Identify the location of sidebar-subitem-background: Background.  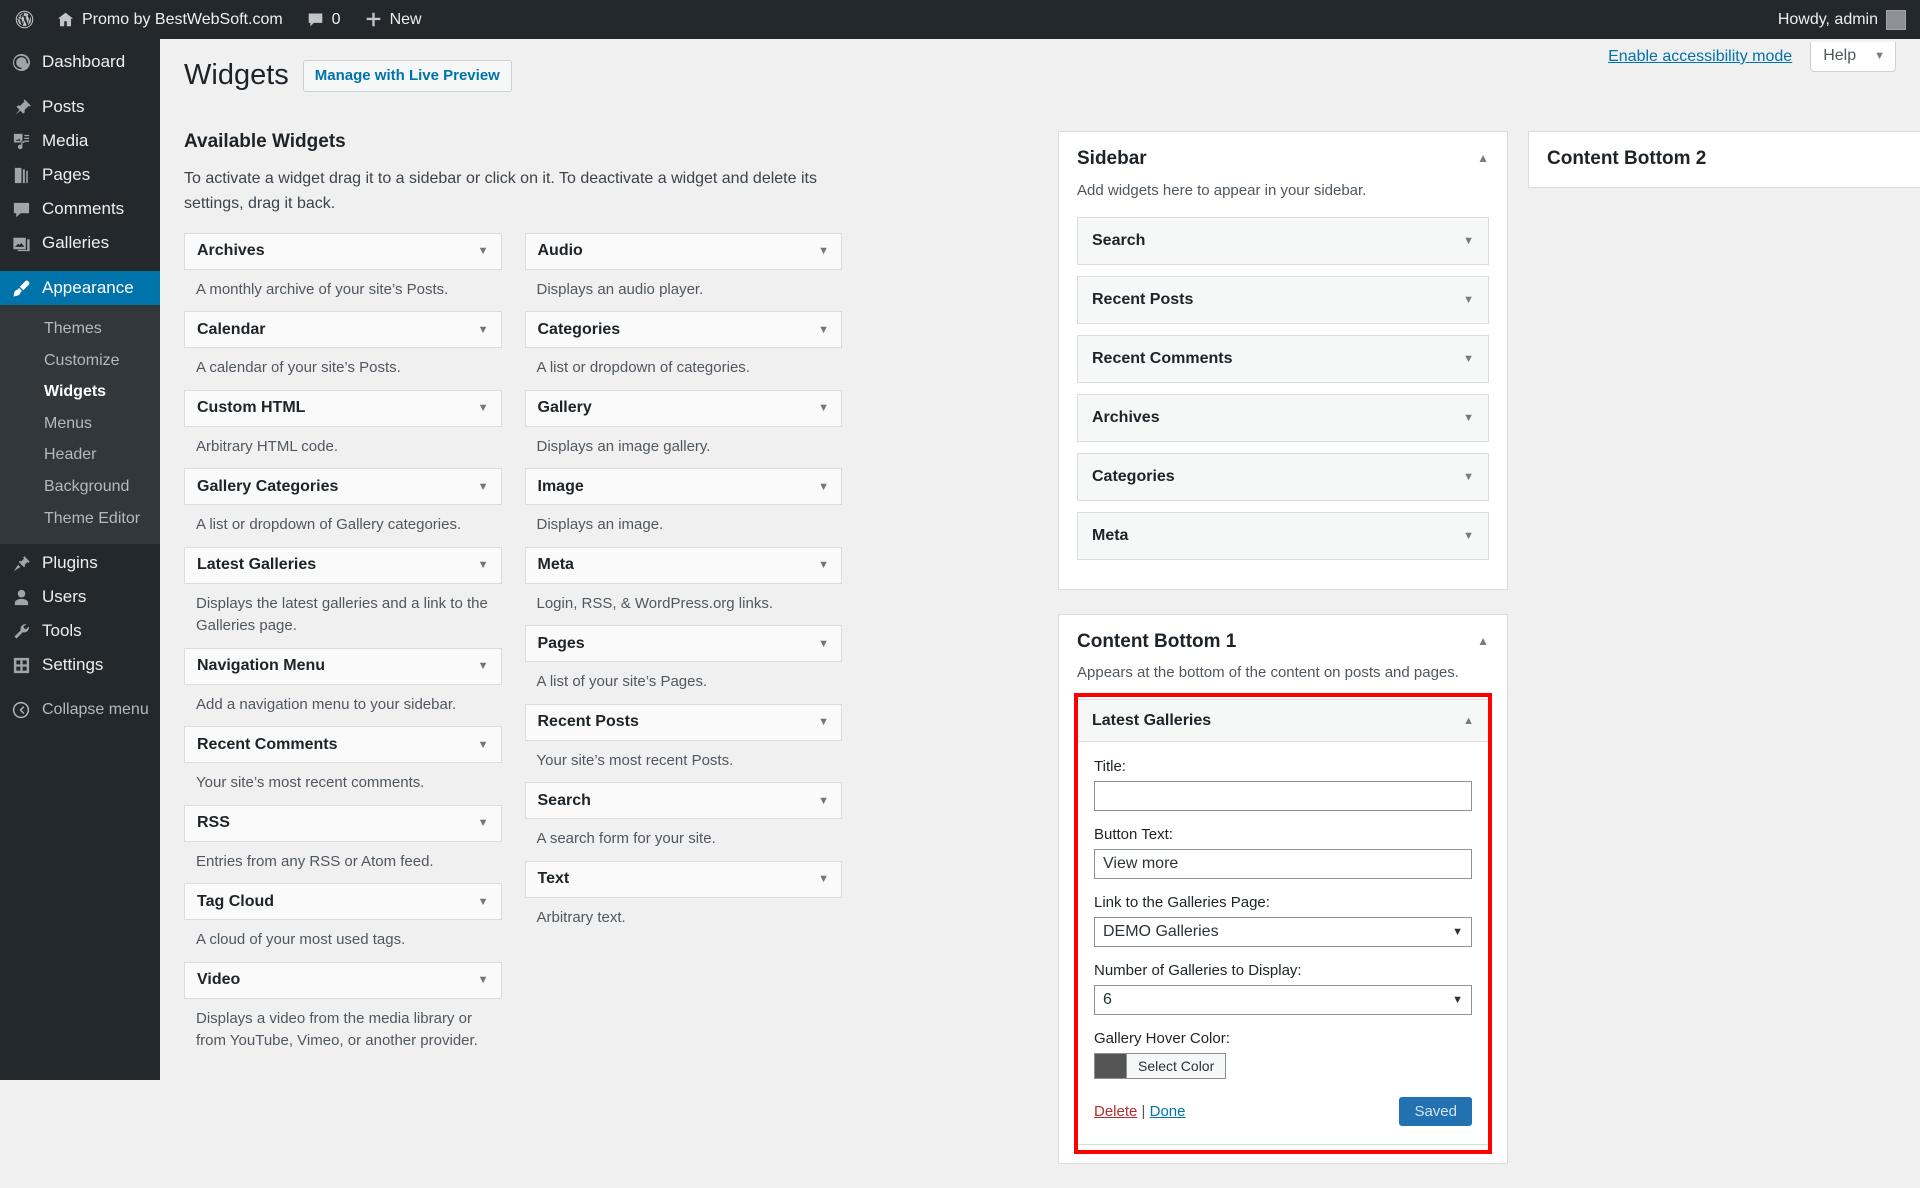
(80, 487).